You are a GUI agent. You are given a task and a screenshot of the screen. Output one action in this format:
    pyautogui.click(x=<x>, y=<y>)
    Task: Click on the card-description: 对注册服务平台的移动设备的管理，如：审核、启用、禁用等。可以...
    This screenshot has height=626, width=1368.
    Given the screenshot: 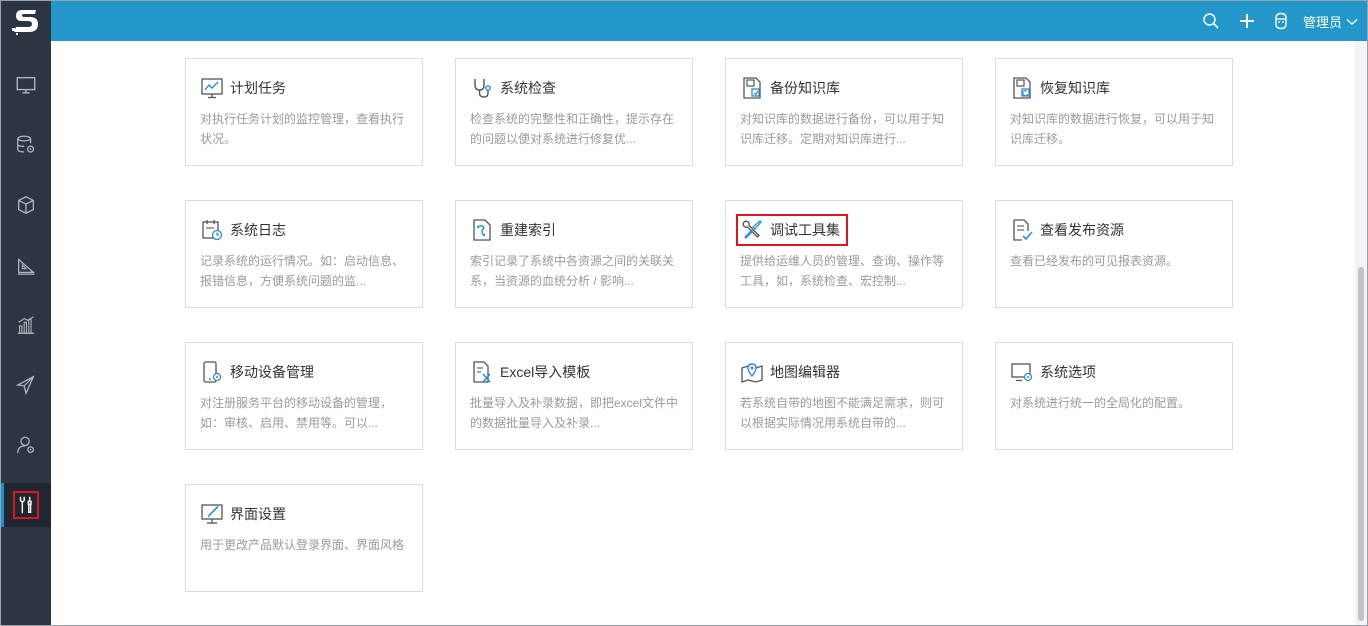 What is the action you would take?
    pyautogui.click(x=296, y=413)
    